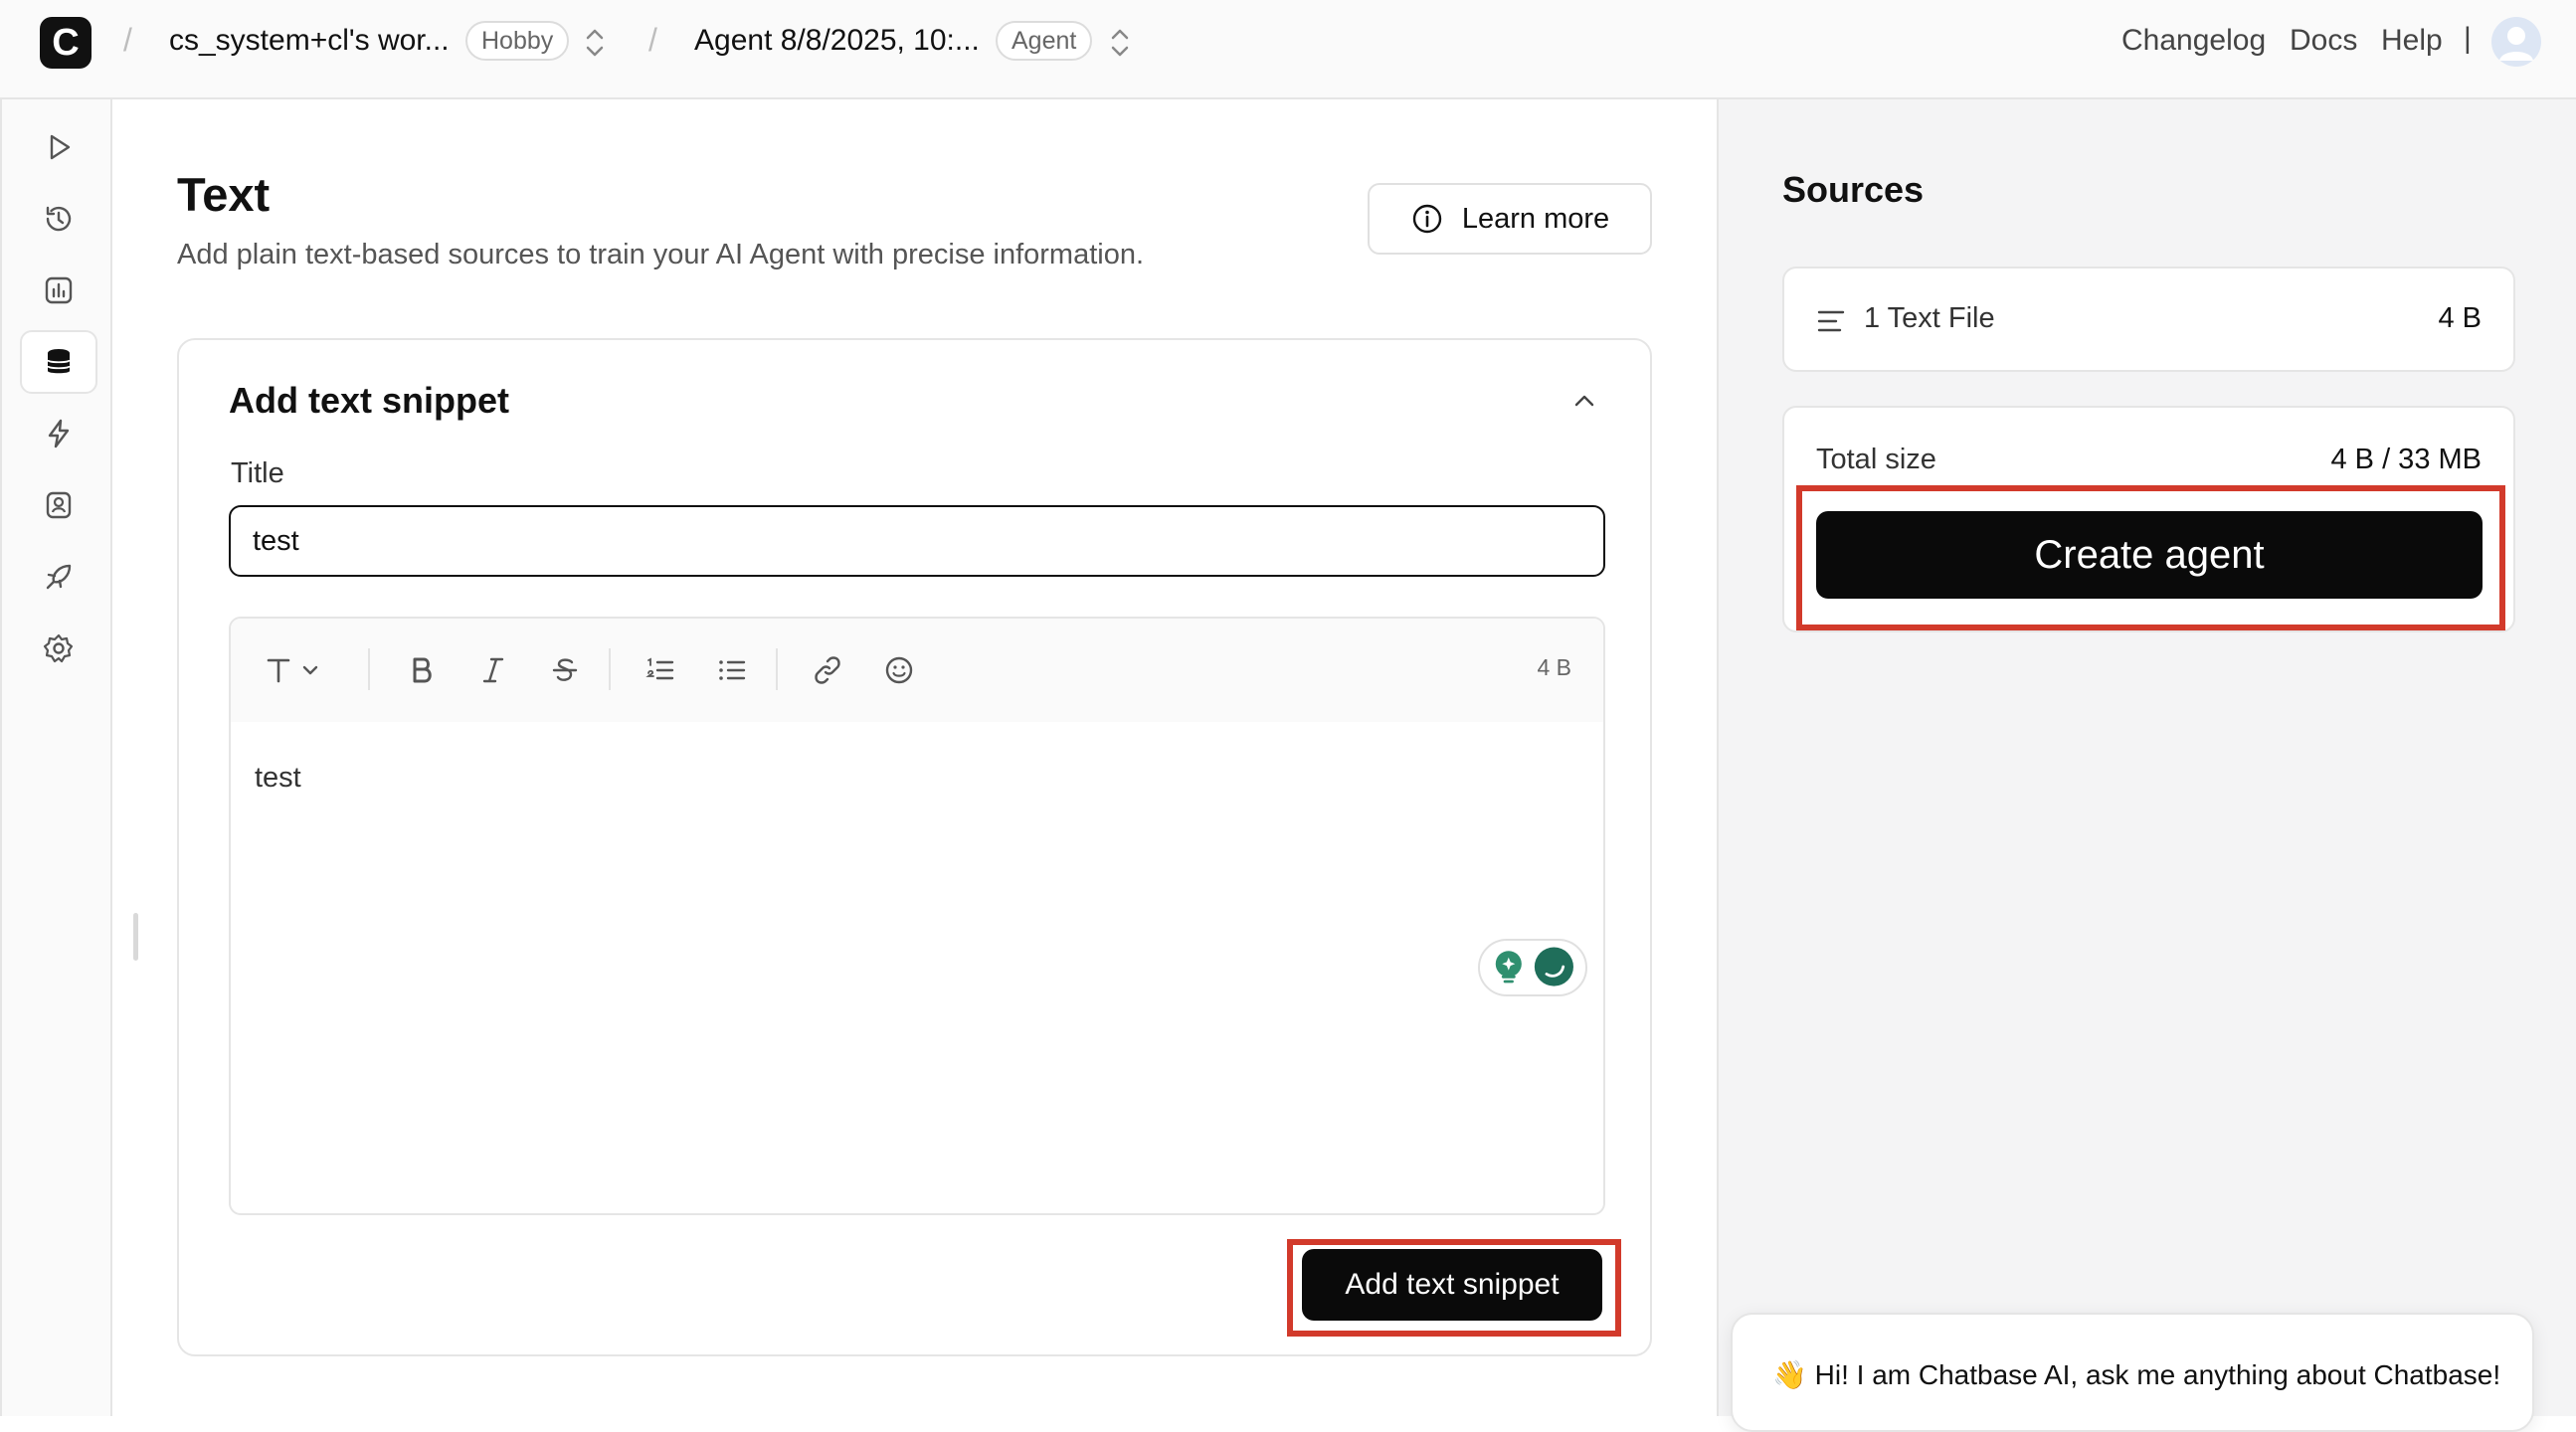 The height and width of the screenshot is (1432, 2576). I want to click on gear-icon, so click(58, 648).